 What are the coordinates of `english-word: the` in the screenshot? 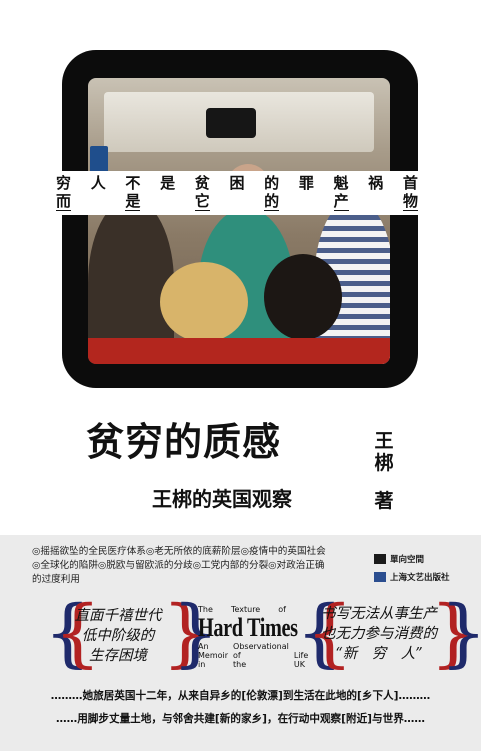 It's located at (240, 664).